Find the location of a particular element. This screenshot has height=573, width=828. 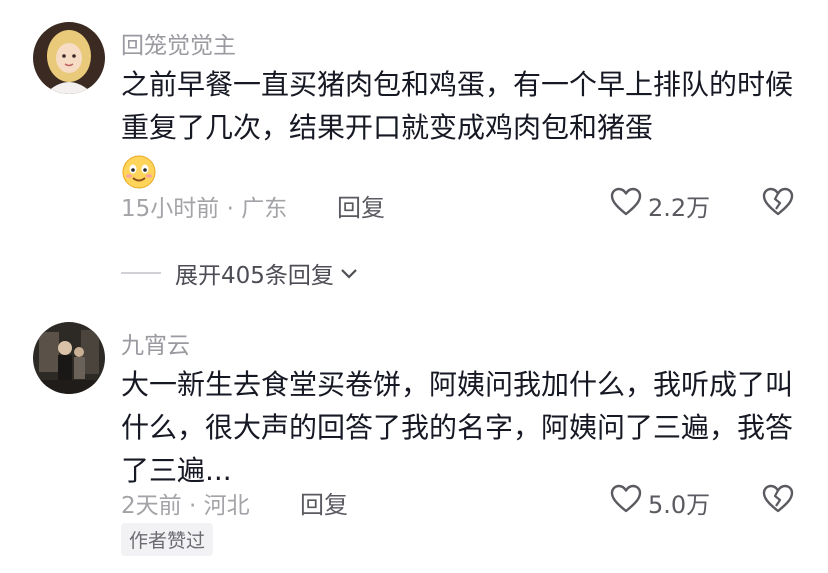

comment-time-location: 15小时前 · 广东 is located at coordinates (204, 209).